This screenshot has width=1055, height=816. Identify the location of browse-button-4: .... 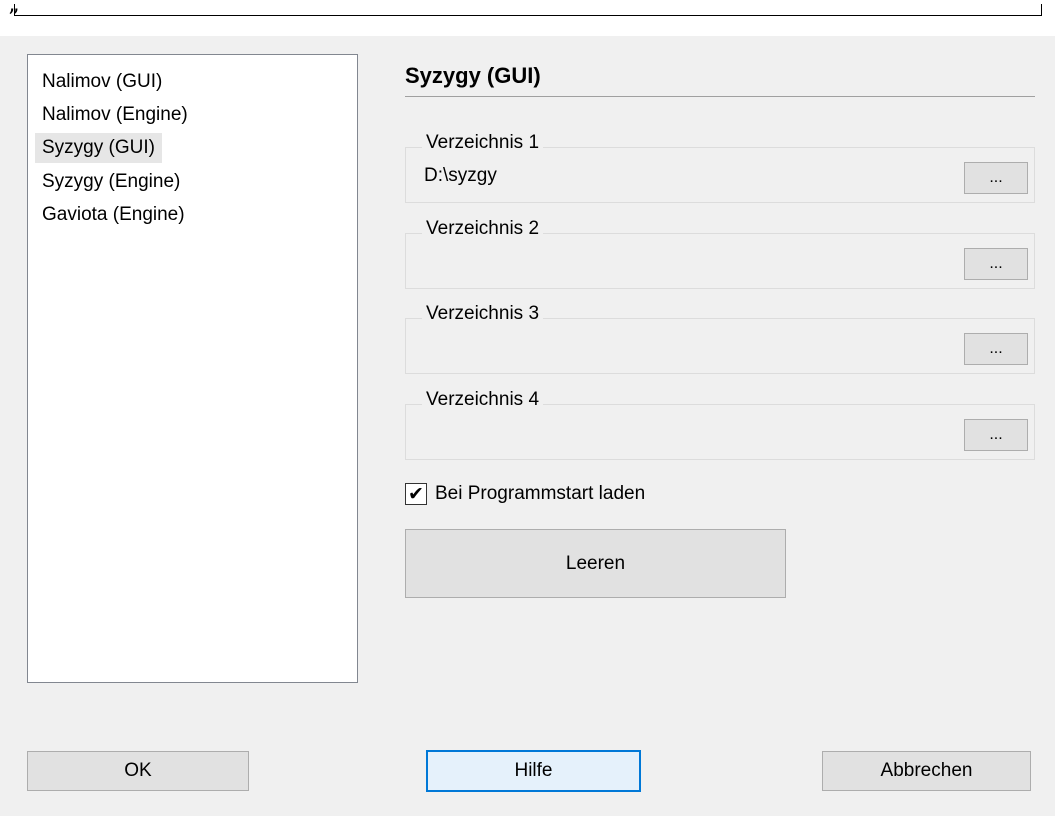
(996, 435).